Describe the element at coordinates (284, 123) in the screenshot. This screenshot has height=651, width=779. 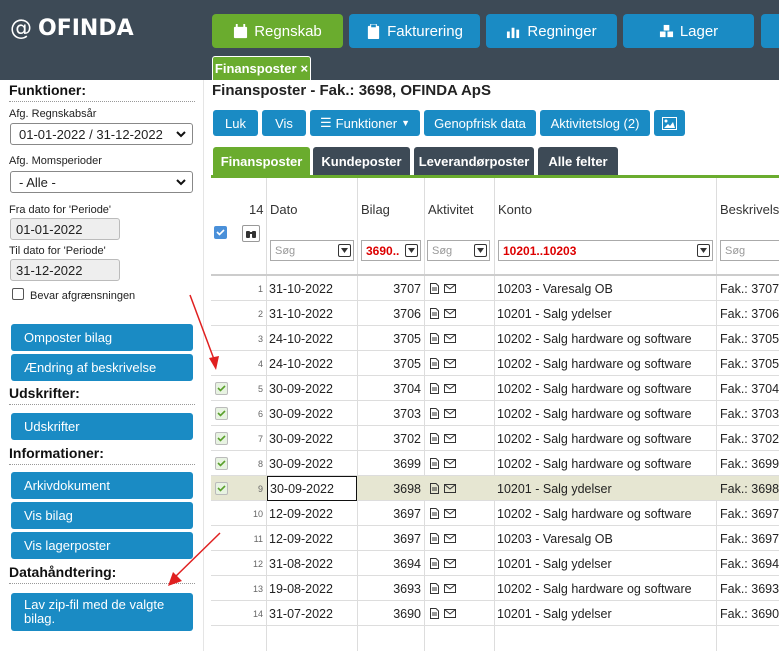
I see `vis-button: Vis` at that location.